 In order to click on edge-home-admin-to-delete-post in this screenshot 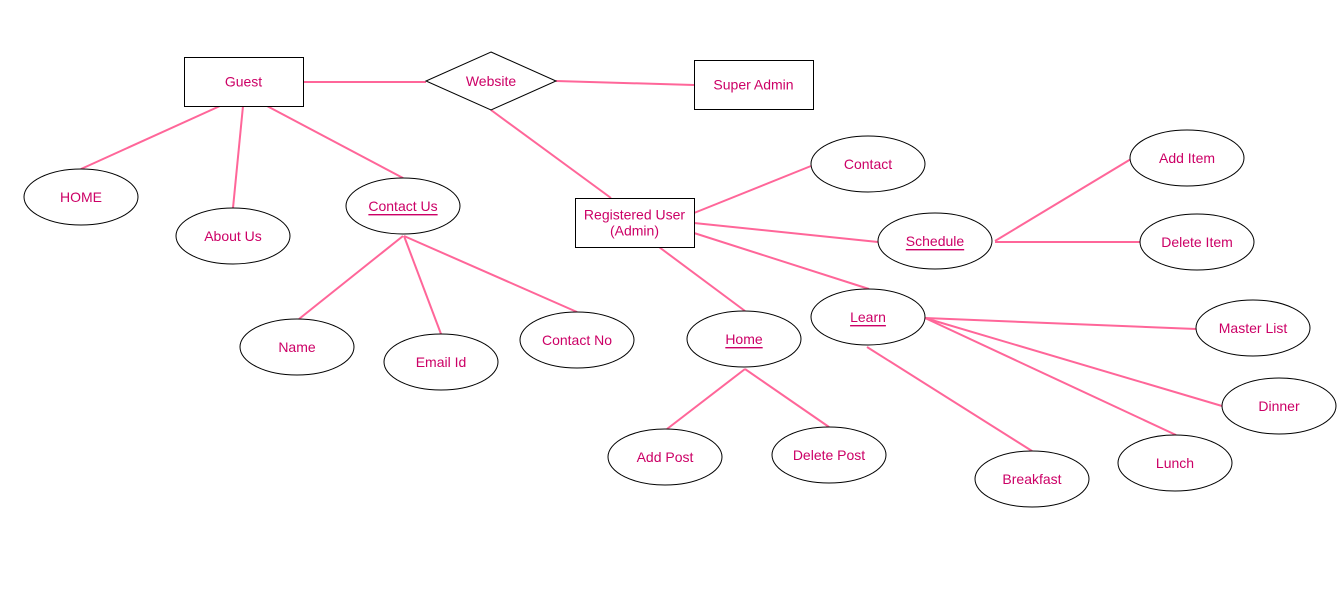, I will do `click(787, 398)`.